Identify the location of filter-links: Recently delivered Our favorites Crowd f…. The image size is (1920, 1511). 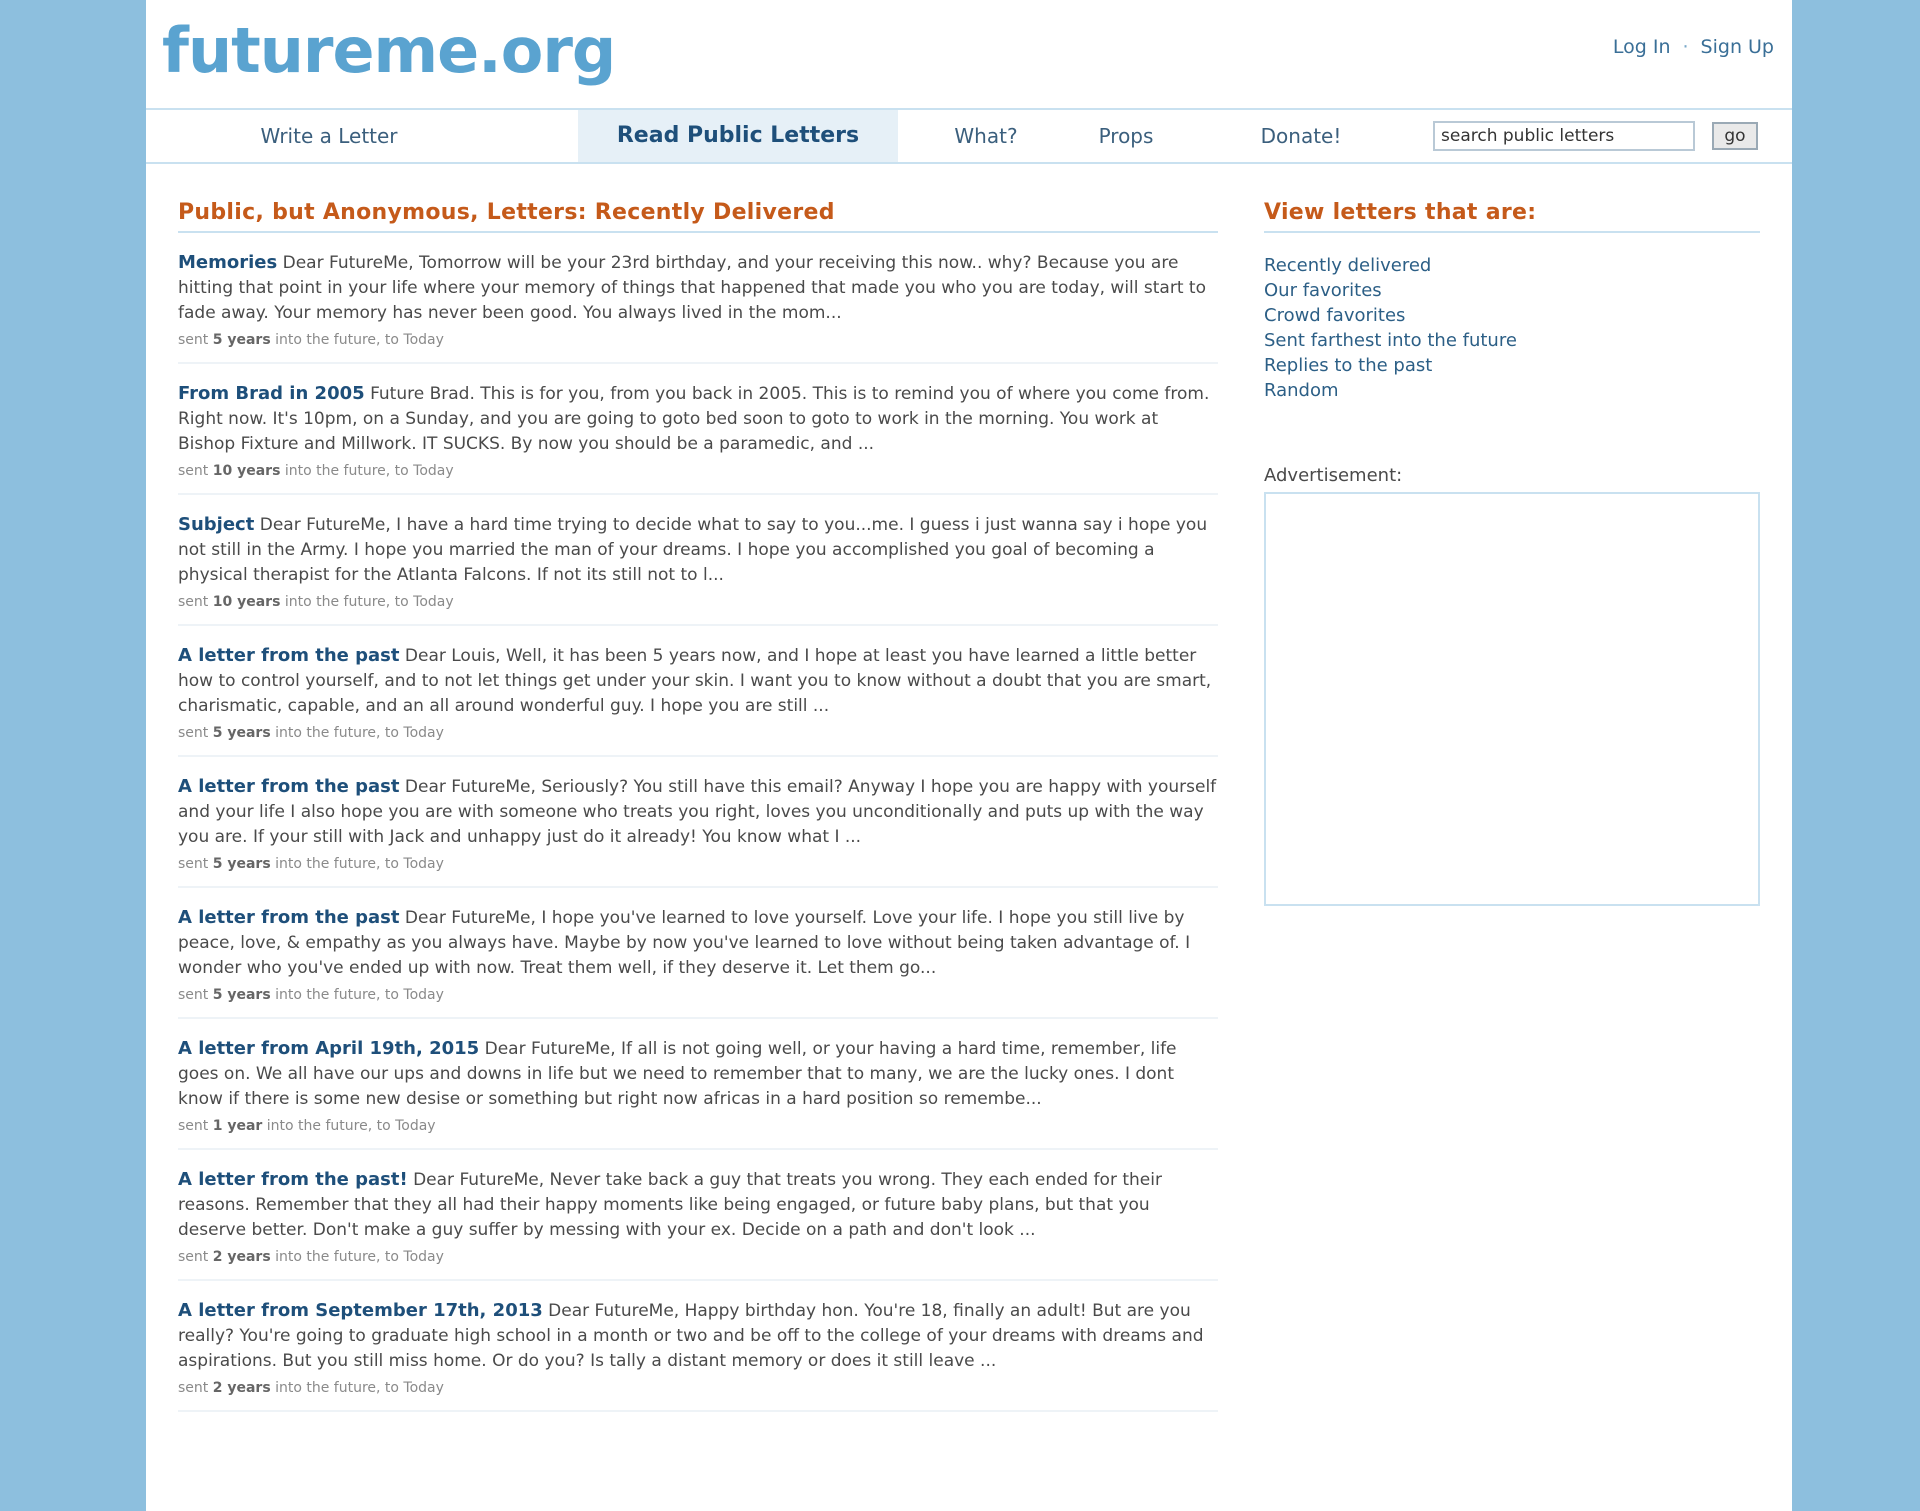
(1512, 328).